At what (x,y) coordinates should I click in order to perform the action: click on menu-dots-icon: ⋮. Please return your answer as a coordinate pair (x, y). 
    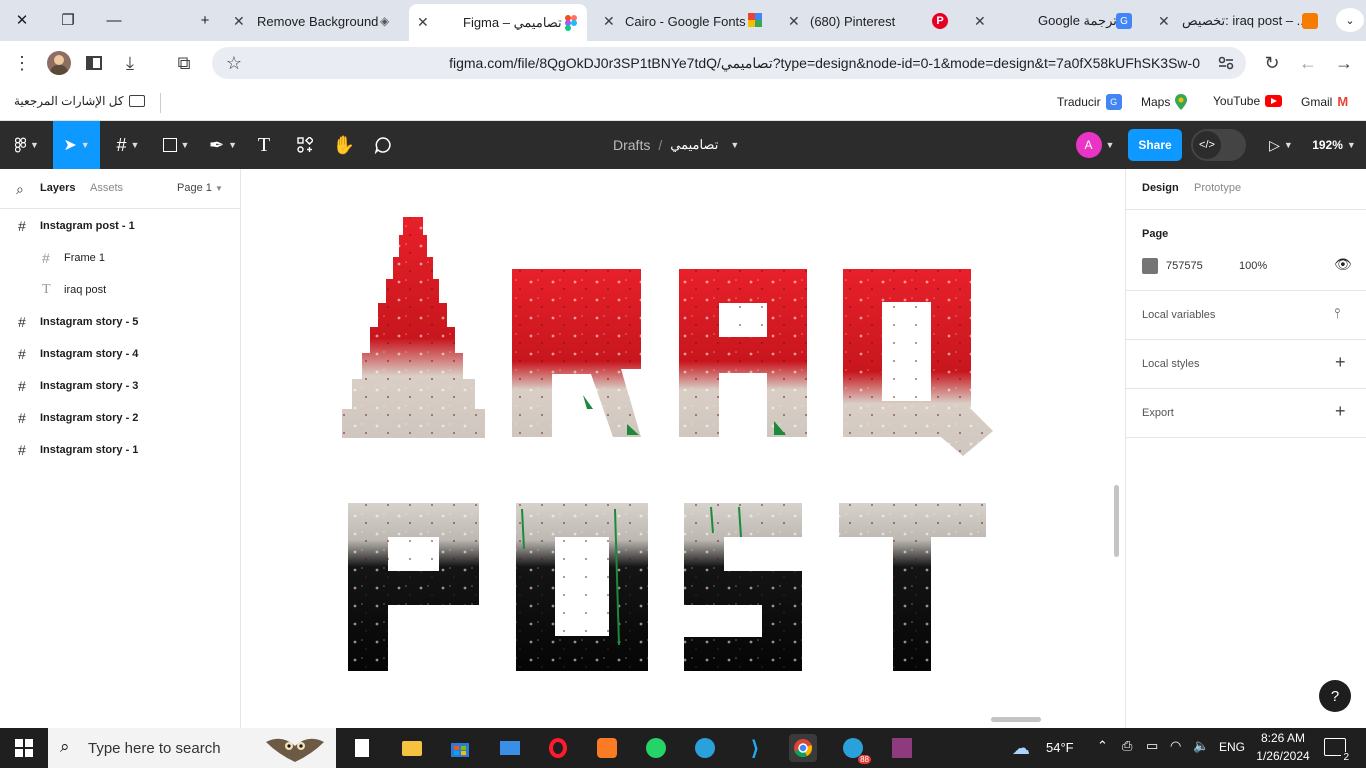
    Looking at the image, I should click on (22, 63).